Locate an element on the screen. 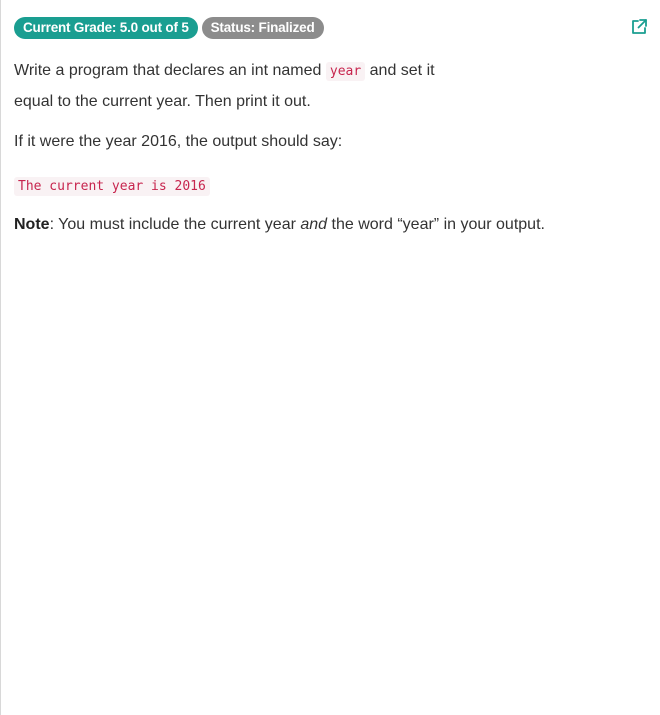  note-label: Note is located at coordinates (32, 224).